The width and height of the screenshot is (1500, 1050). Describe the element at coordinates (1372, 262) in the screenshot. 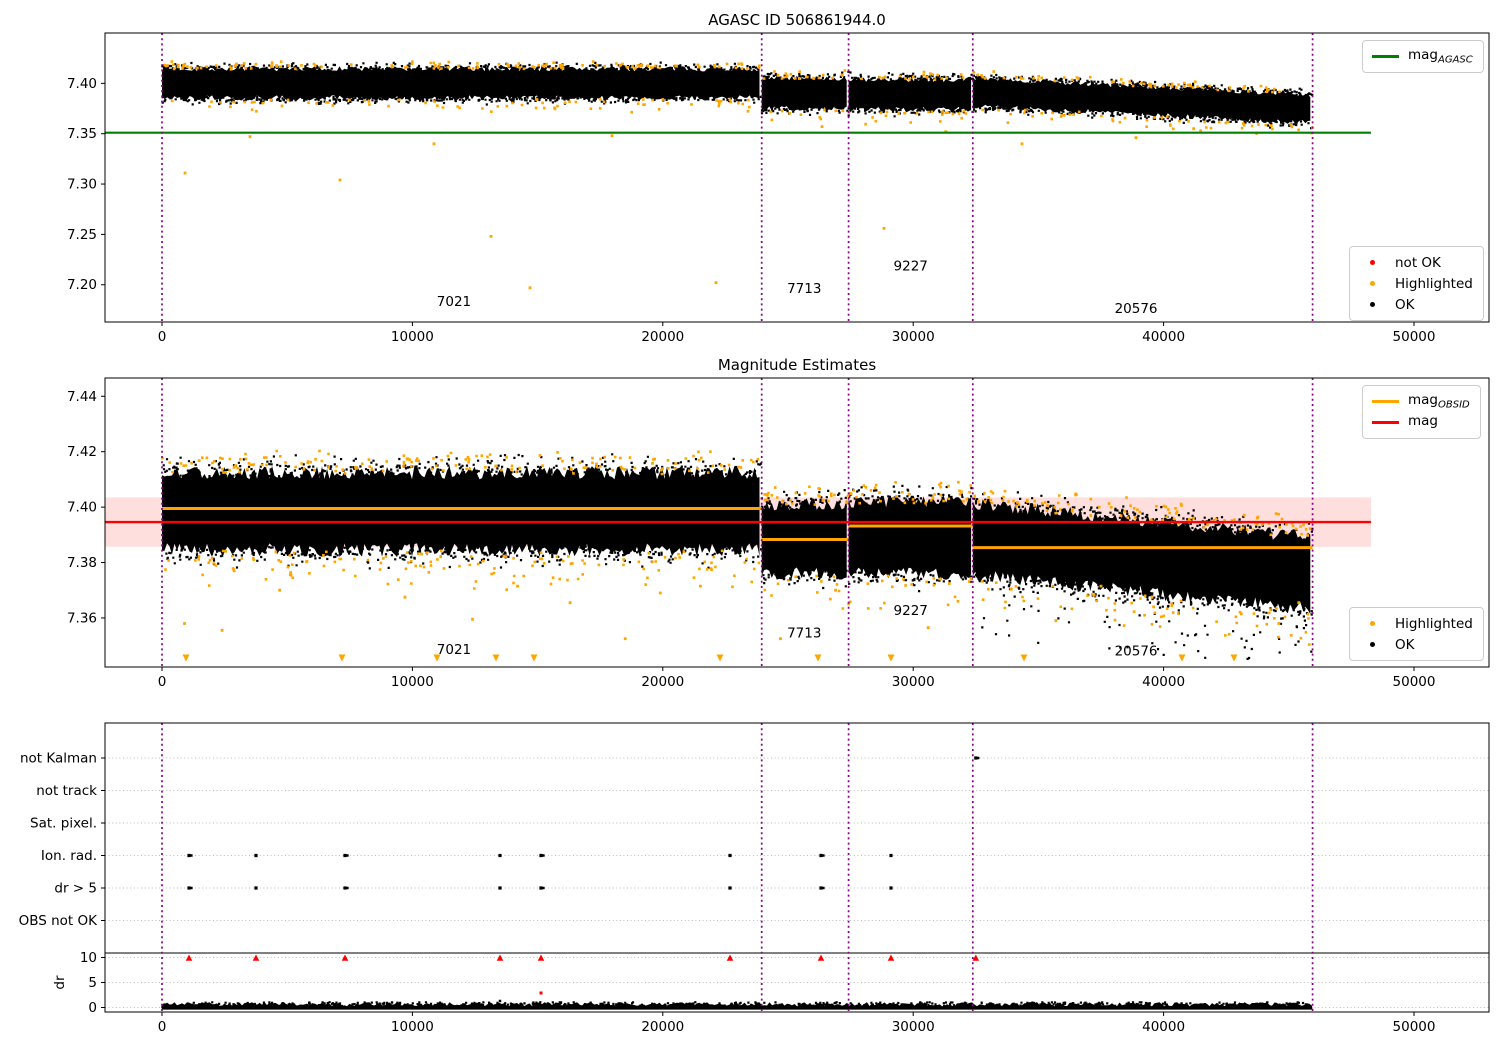

I see `not-ok-dot-sample` at that location.